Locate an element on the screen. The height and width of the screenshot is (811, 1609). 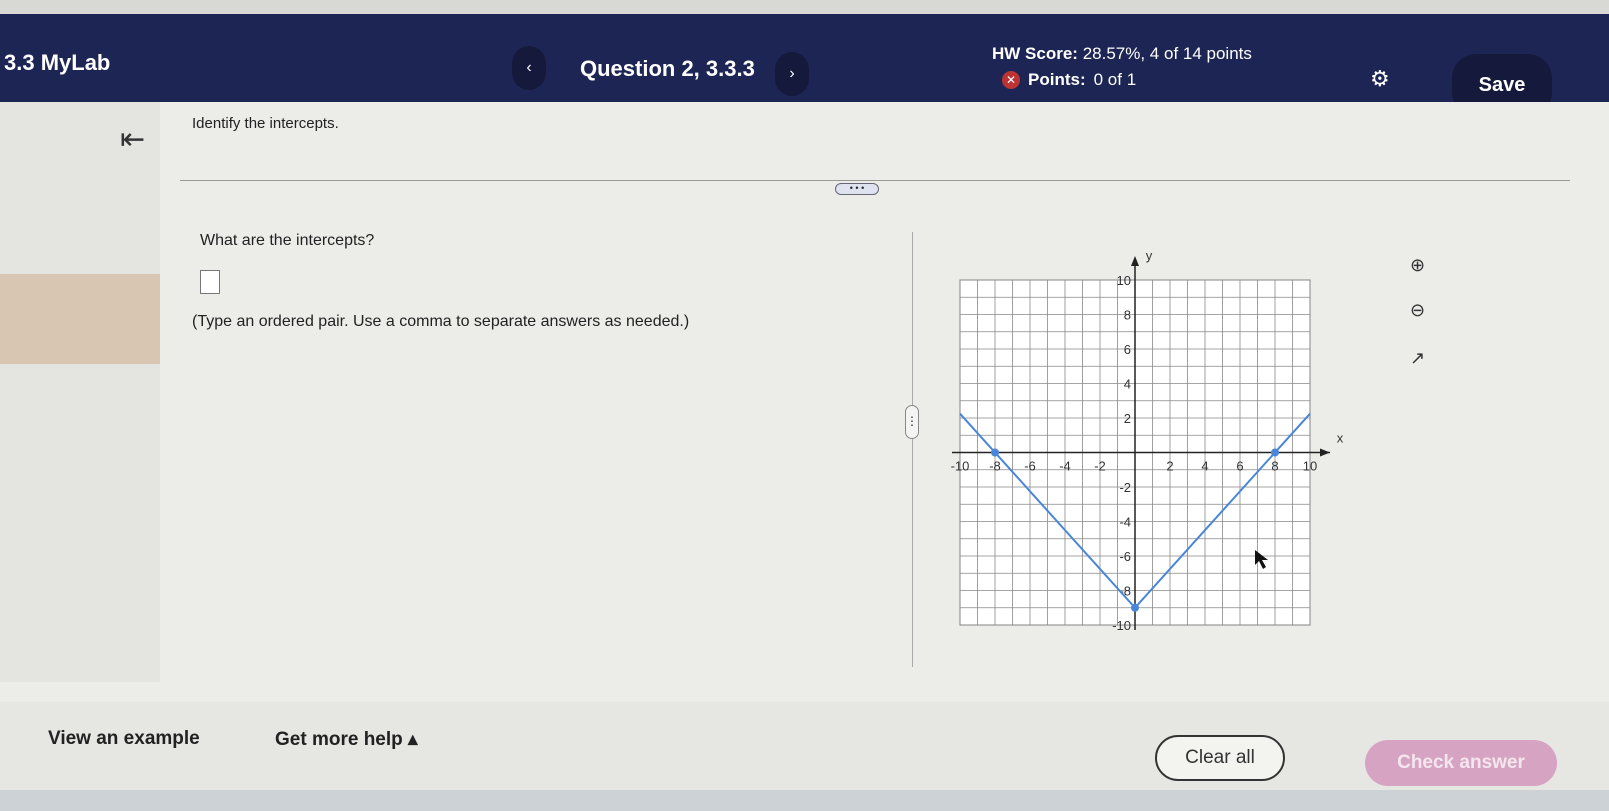
graph: xy-10 -8 -6 -4 -2 2 4 6 8 10108642-2-4-6-8-10 is located at coordinates (1147, 440).